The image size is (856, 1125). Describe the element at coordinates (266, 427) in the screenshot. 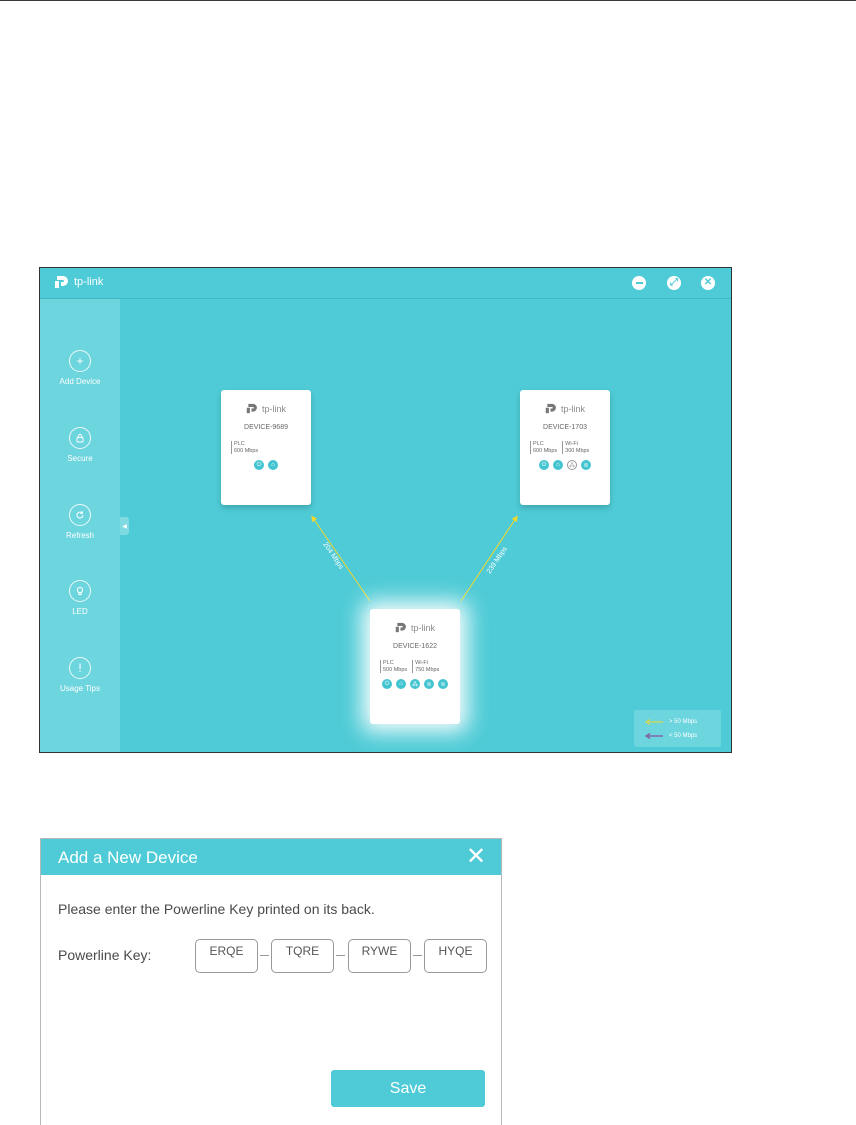

I see `device-name: DEVICE-9689` at that location.